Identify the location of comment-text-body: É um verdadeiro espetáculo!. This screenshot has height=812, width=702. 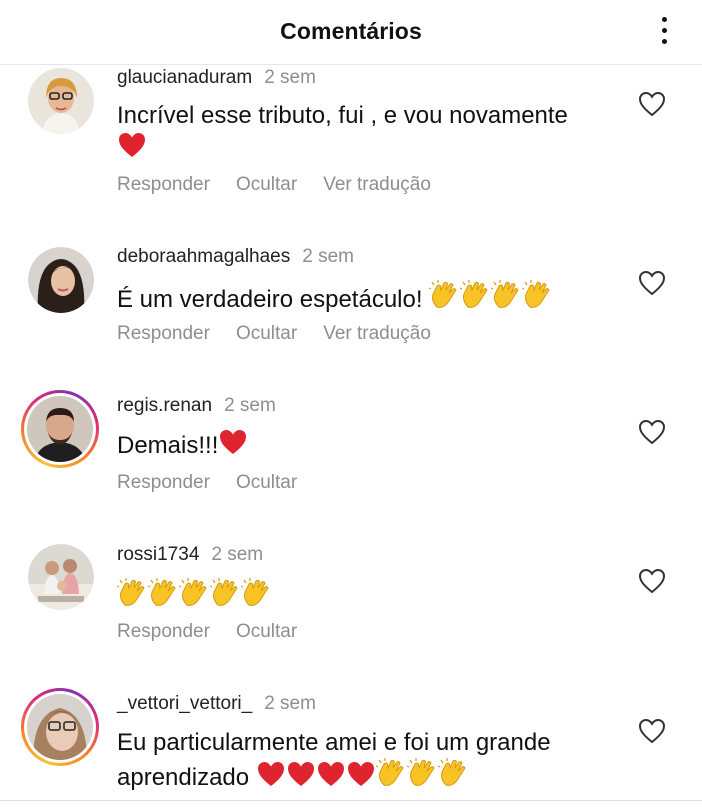
(273, 299).